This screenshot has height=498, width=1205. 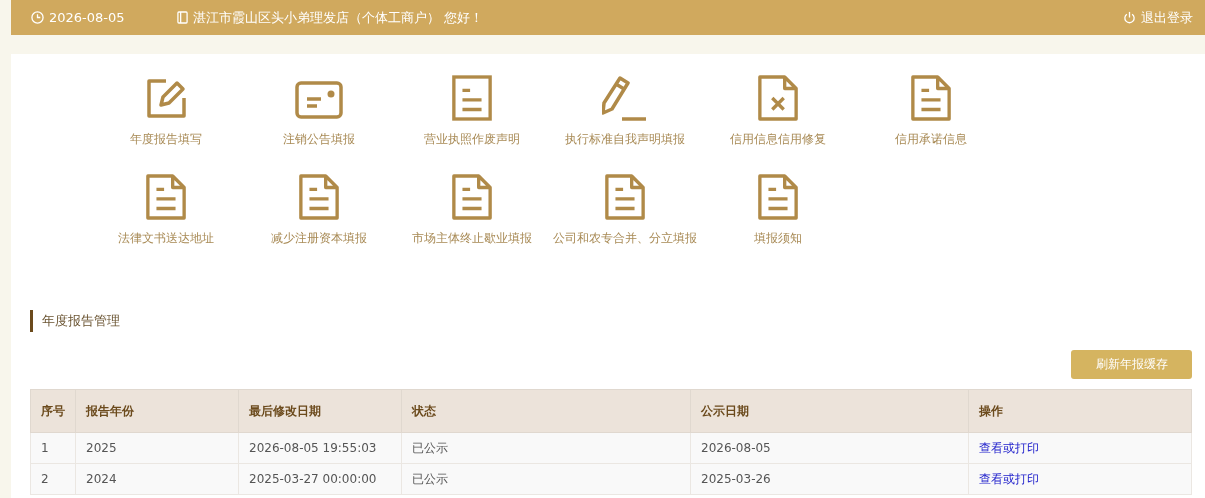 I want to click on column-header: 序号, so click(x=53, y=411).